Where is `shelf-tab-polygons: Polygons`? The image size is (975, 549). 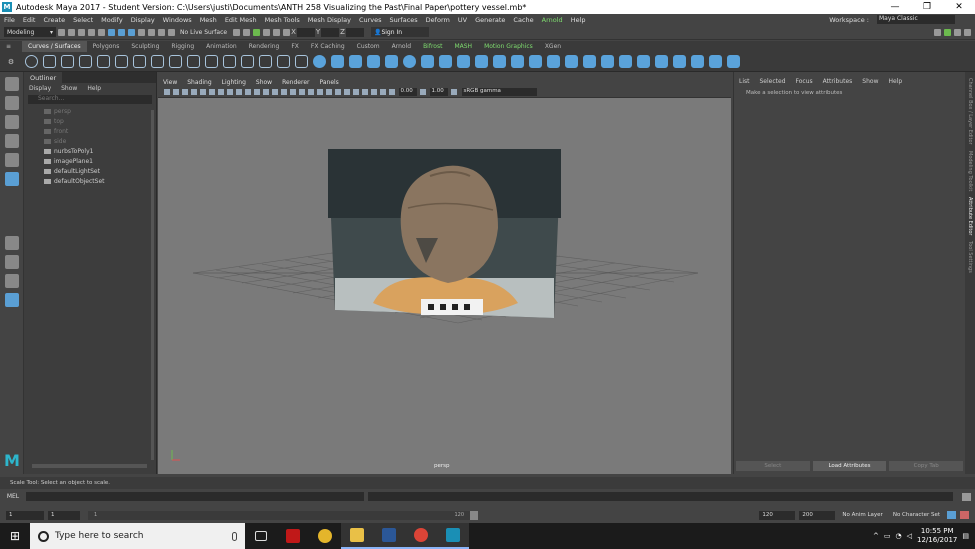 shelf-tab-polygons: Polygons is located at coordinates (106, 46).